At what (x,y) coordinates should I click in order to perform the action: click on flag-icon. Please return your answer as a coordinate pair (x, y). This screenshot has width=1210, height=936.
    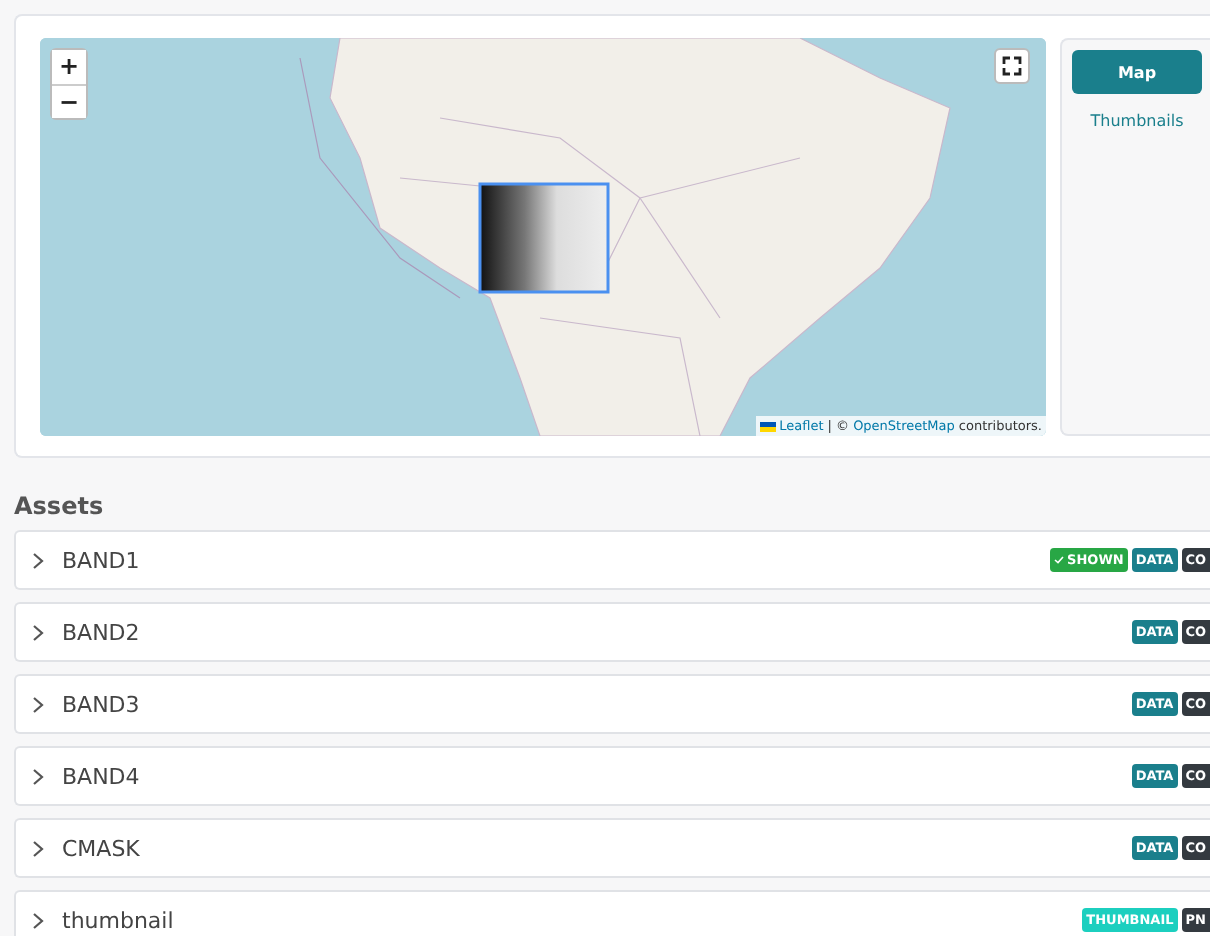
    Looking at the image, I should click on (767, 426).